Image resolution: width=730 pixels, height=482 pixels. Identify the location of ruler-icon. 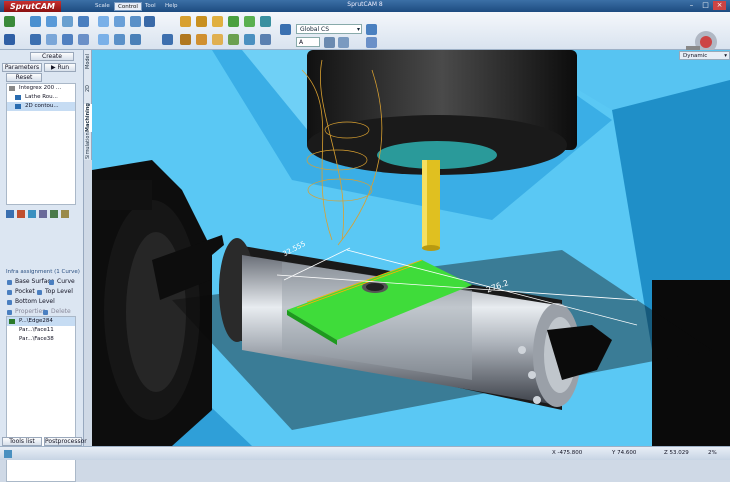
(329, 42).